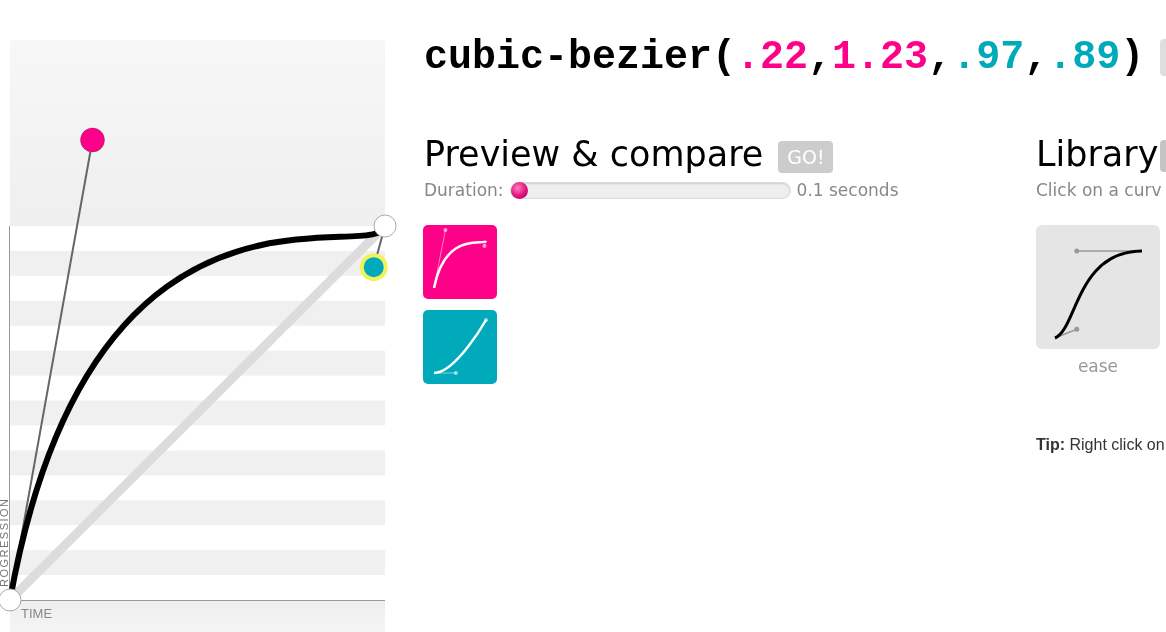  I want to click on duration-label: Duration:, so click(464, 190).